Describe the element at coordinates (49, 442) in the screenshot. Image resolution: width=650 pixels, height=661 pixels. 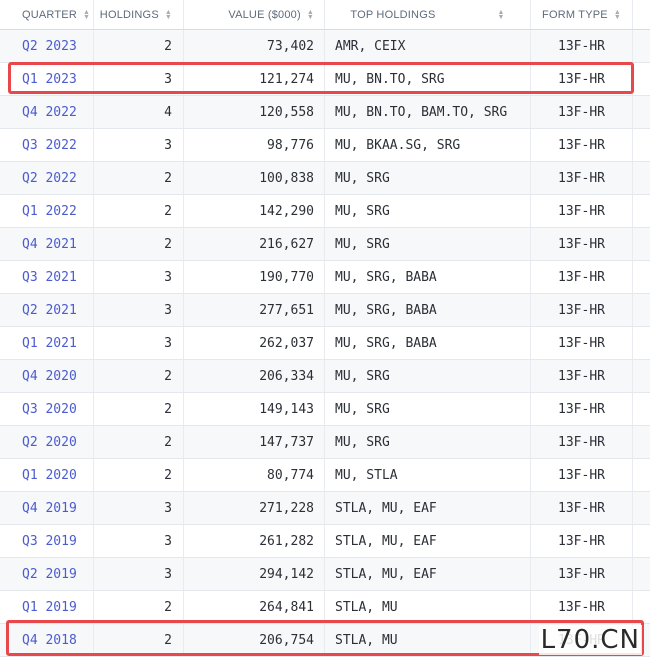
I see `quarter-link: Q2 2020` at that location.